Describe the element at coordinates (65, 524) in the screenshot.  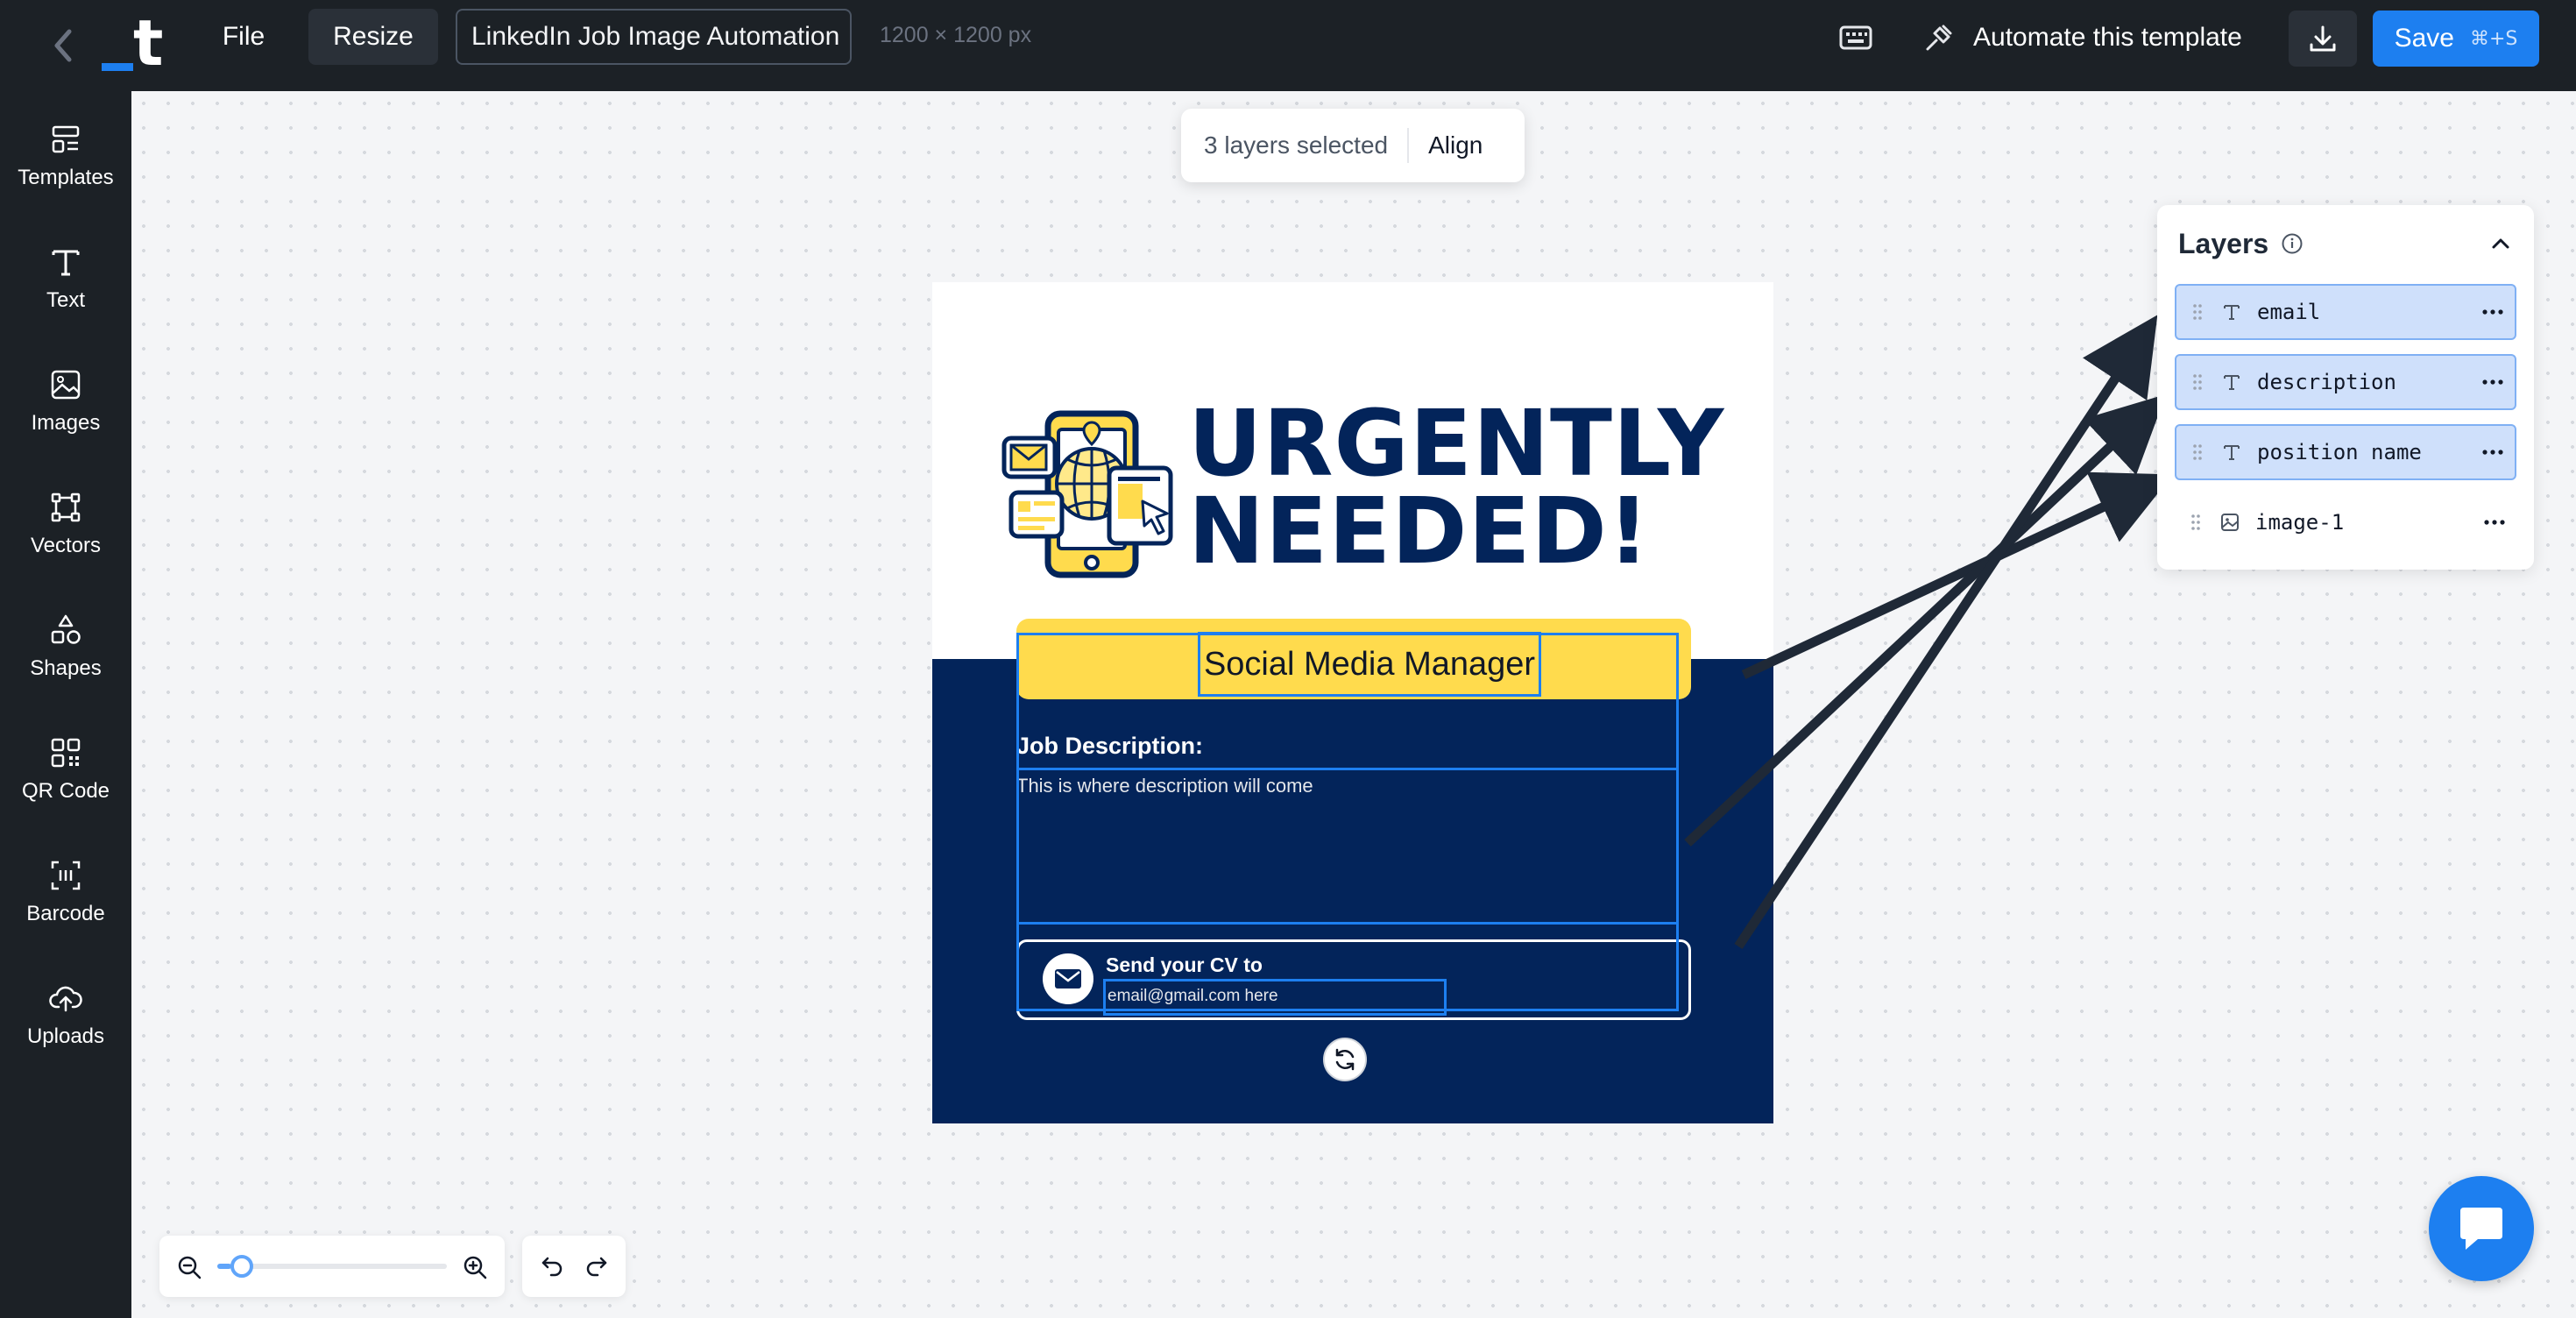
I see `sidebar-item-vectors: Vectors` at that location.